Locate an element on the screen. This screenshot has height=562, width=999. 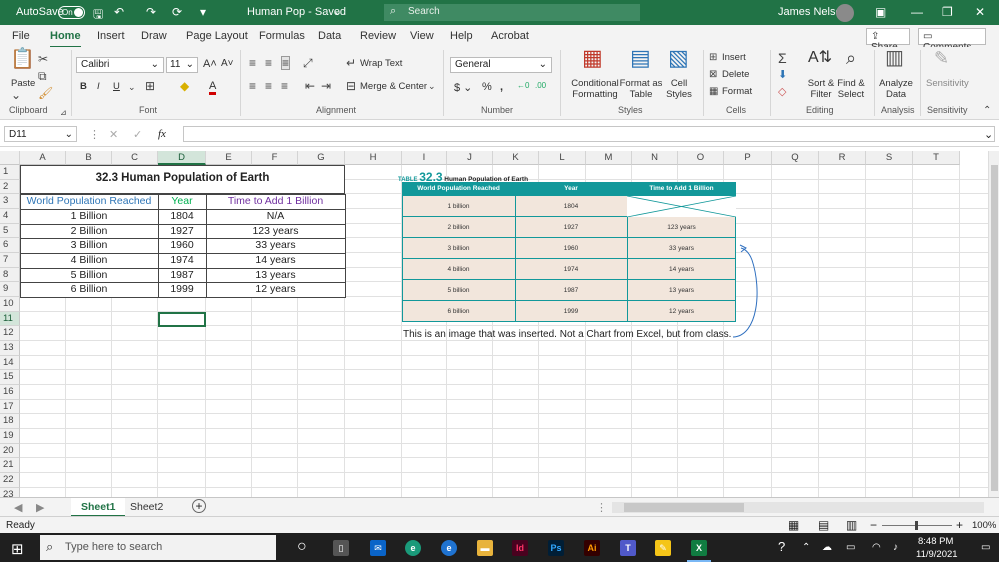
row-header: 21 is located at coordinates (10, 466).